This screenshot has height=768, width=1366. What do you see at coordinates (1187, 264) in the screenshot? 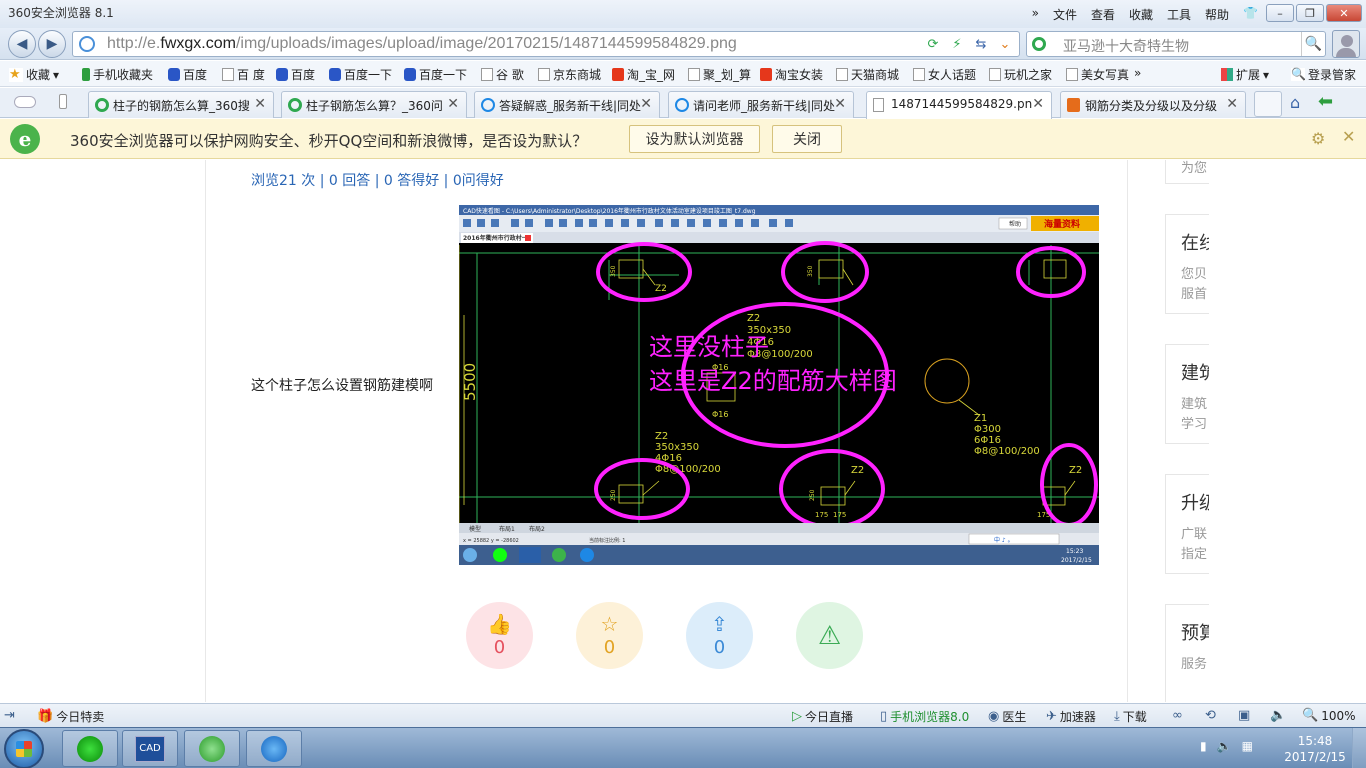
I see `sidebar-card: 在线 您贝 服首` at bounding box center [1187, 264].